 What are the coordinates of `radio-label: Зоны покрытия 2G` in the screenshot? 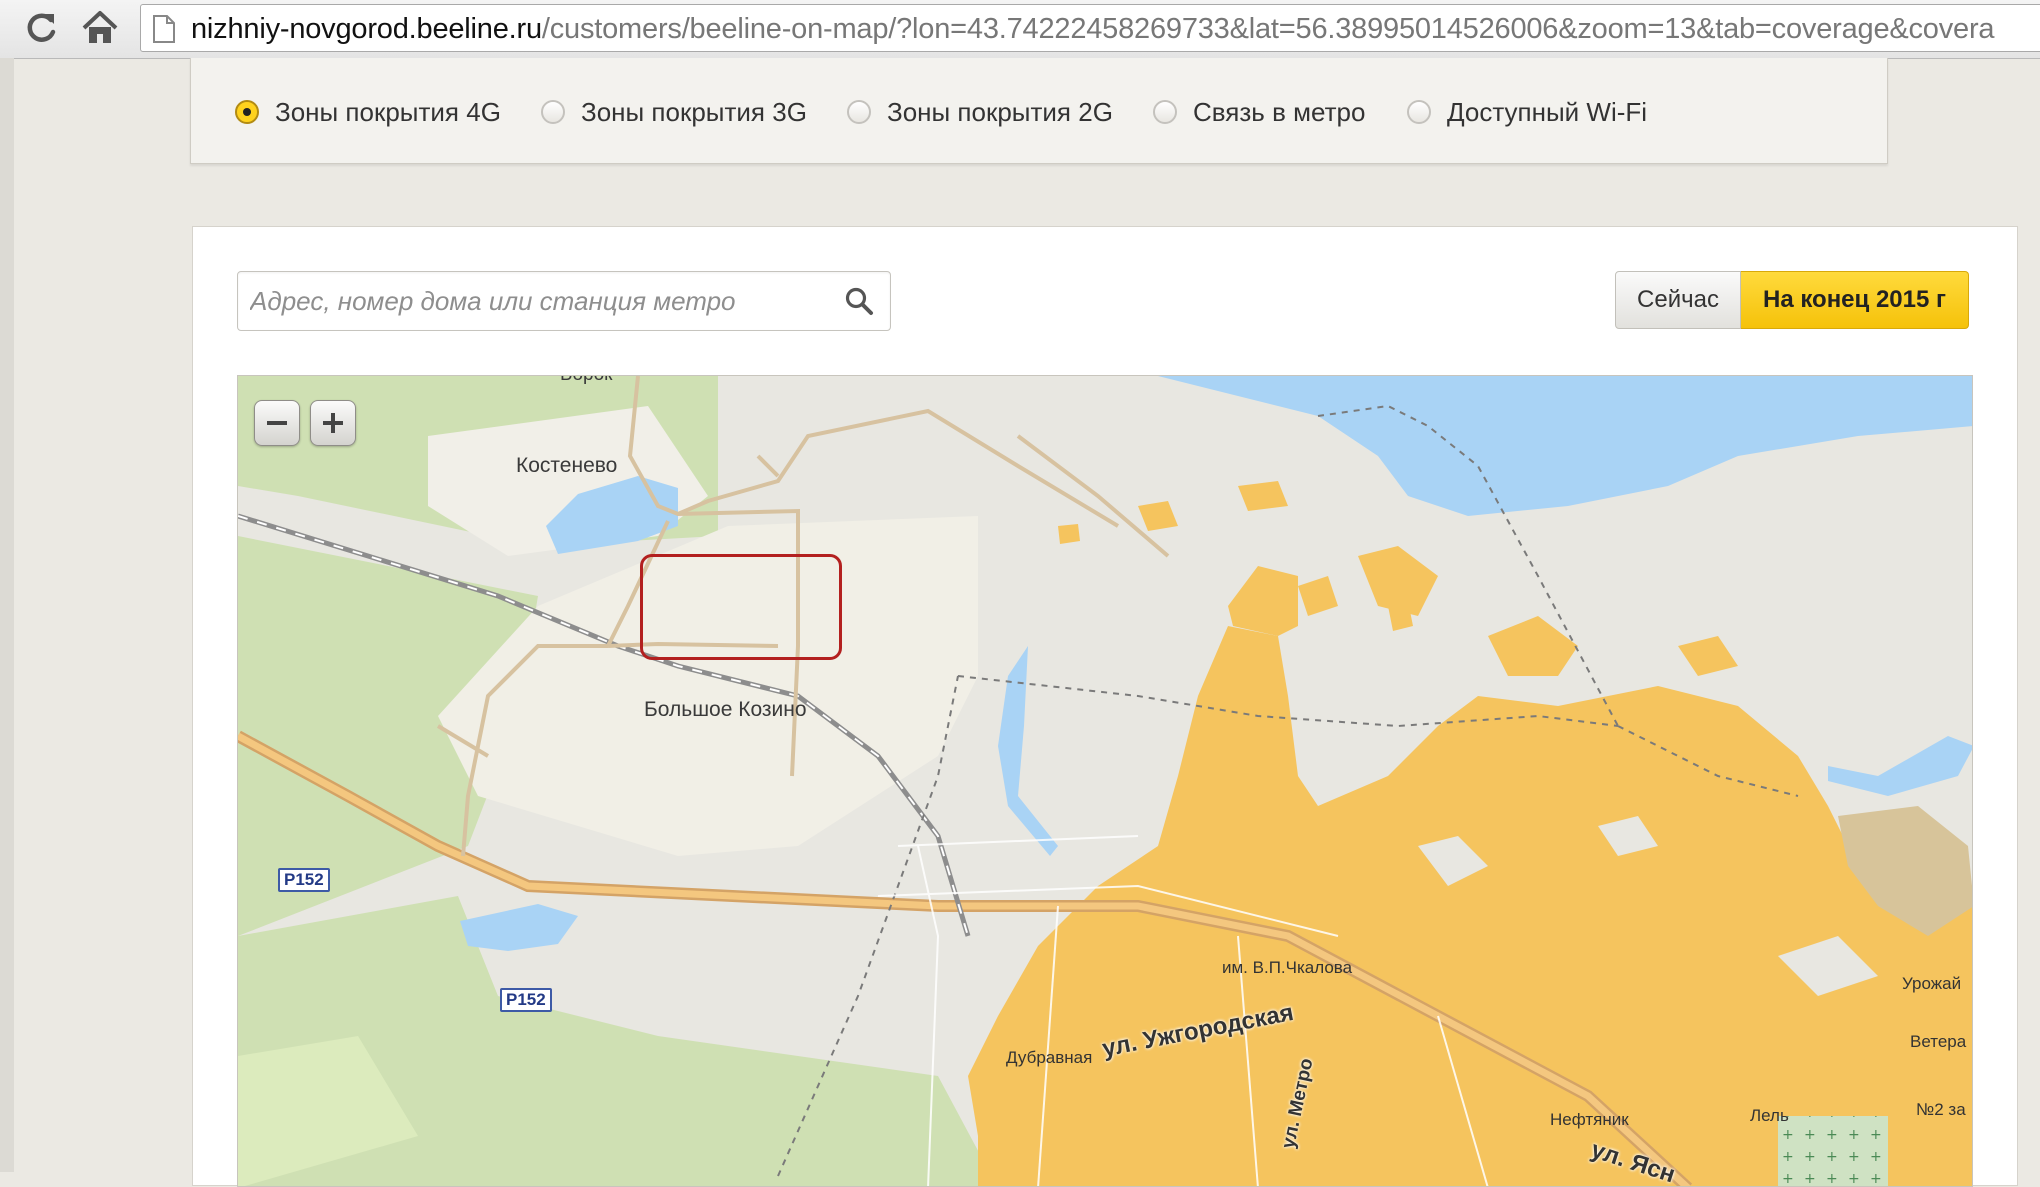 It's located at (1000, 111).